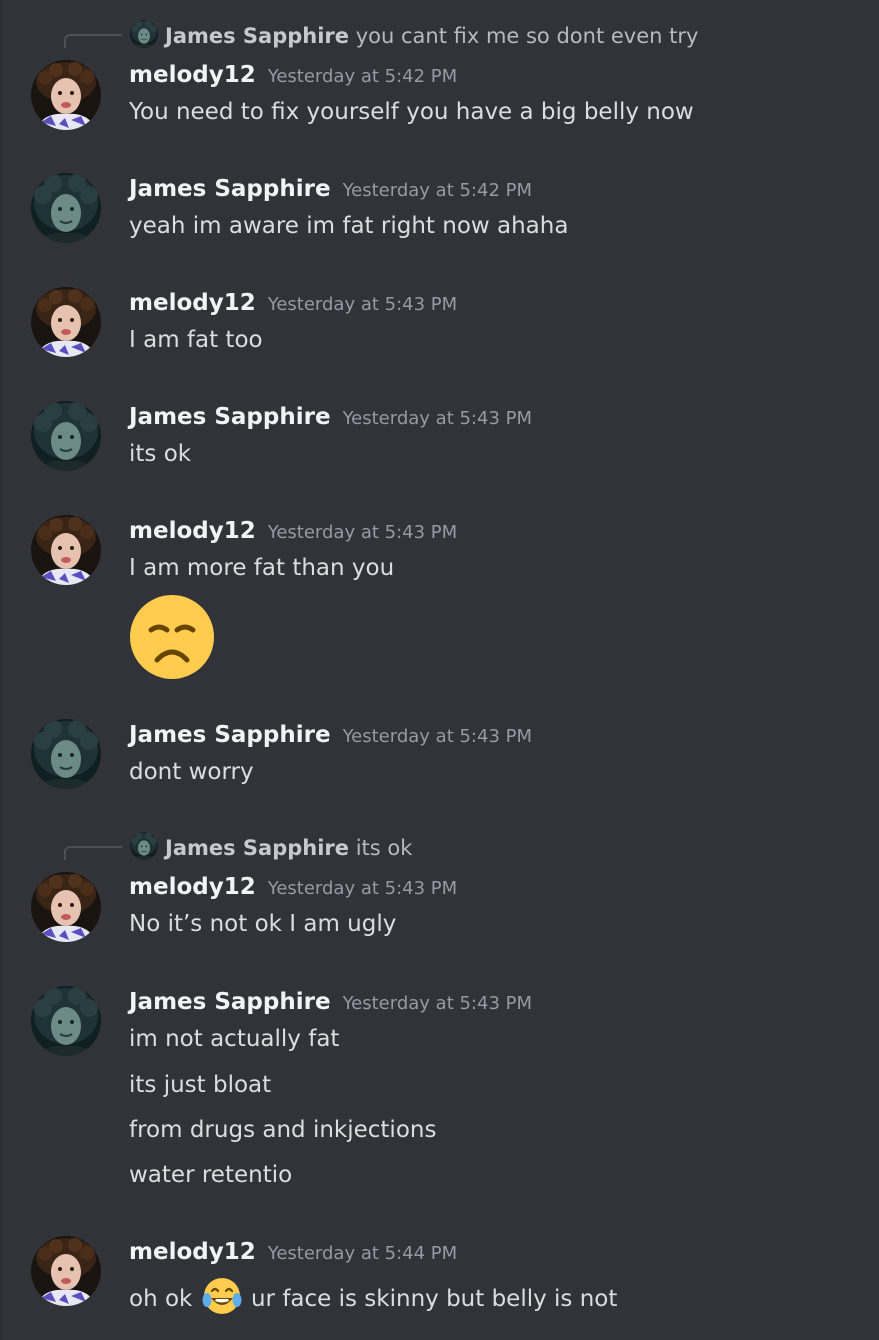  Describe the element at coordinates (283, 1130) in the screenshot. I see `message-text: from drugs and inkjections` at that location.